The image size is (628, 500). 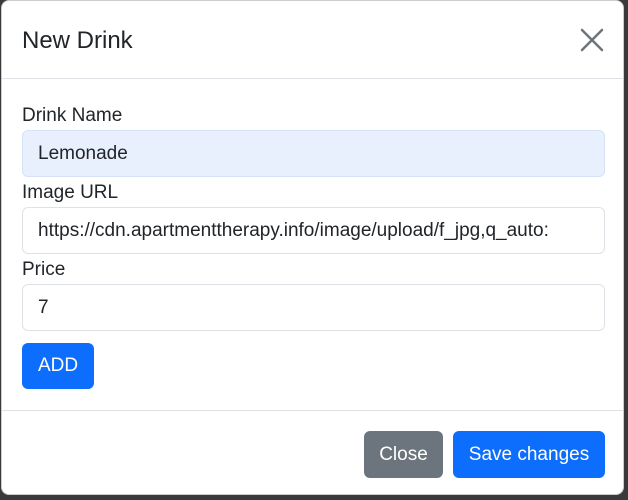 I want to click on close-button: Close, so click(x=403, y=454).